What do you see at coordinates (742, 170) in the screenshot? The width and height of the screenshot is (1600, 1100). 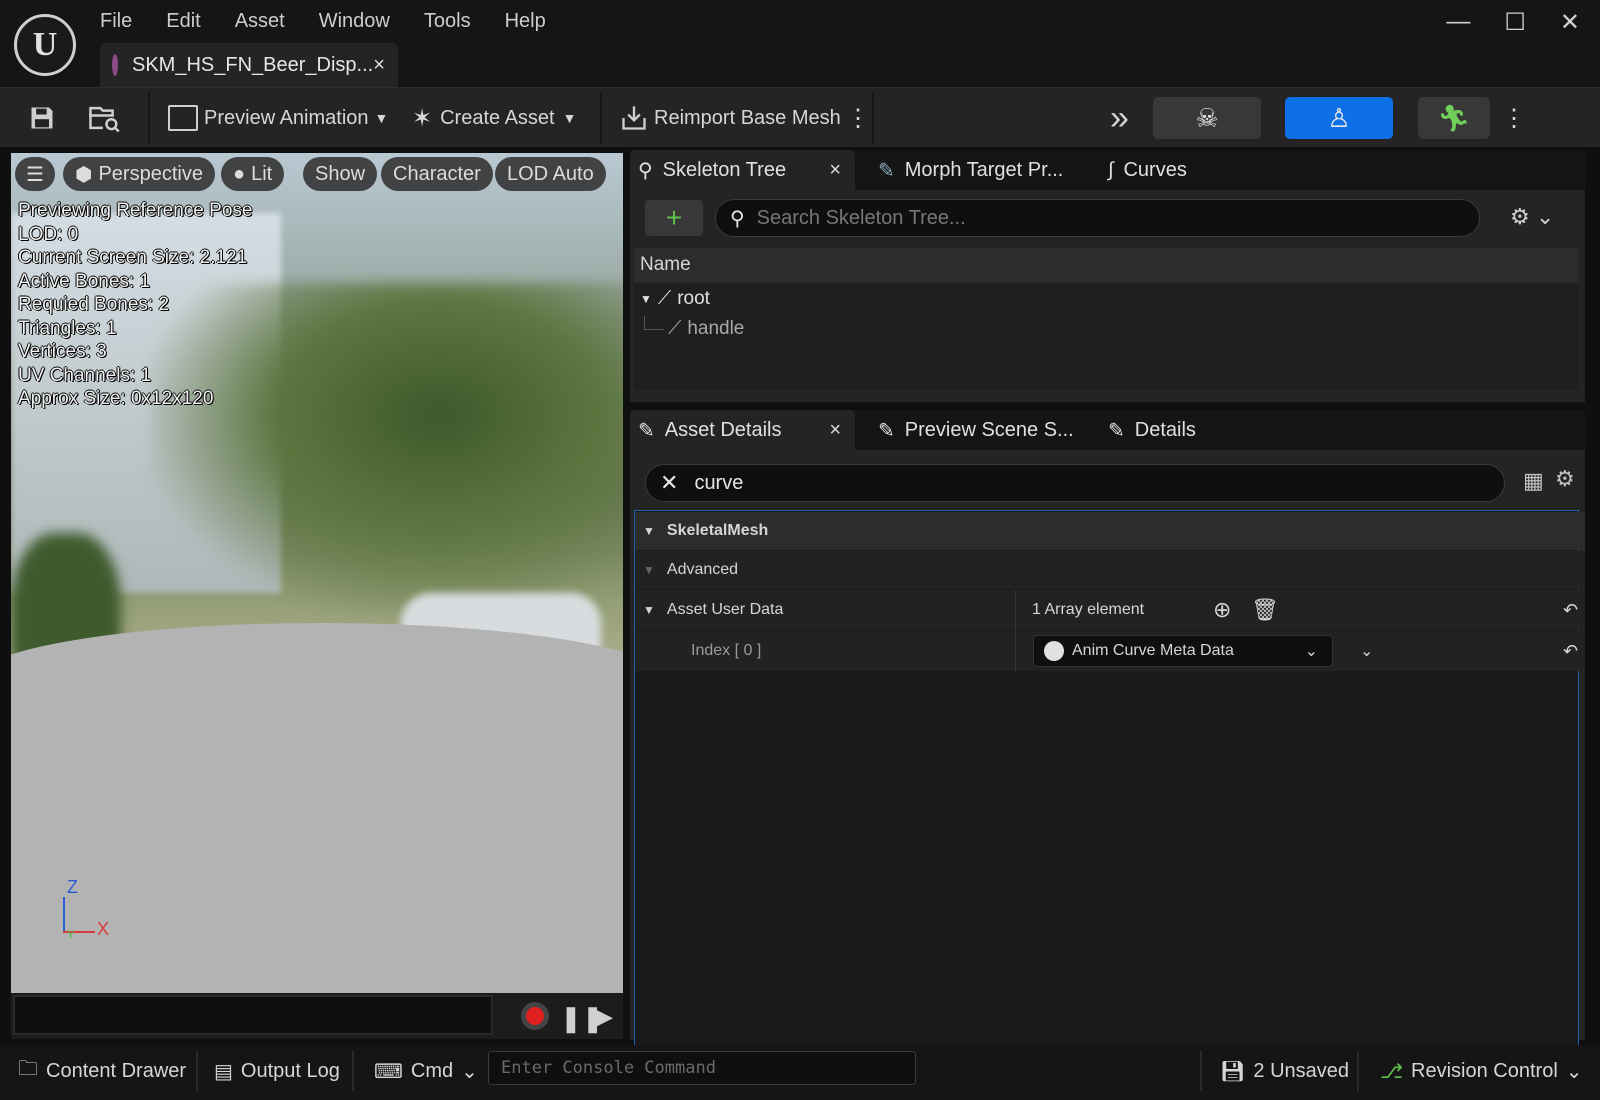 I see `tab-skeleton-tree: ⚲ Skeleton Tree ×` at bounding box center [742, 170].